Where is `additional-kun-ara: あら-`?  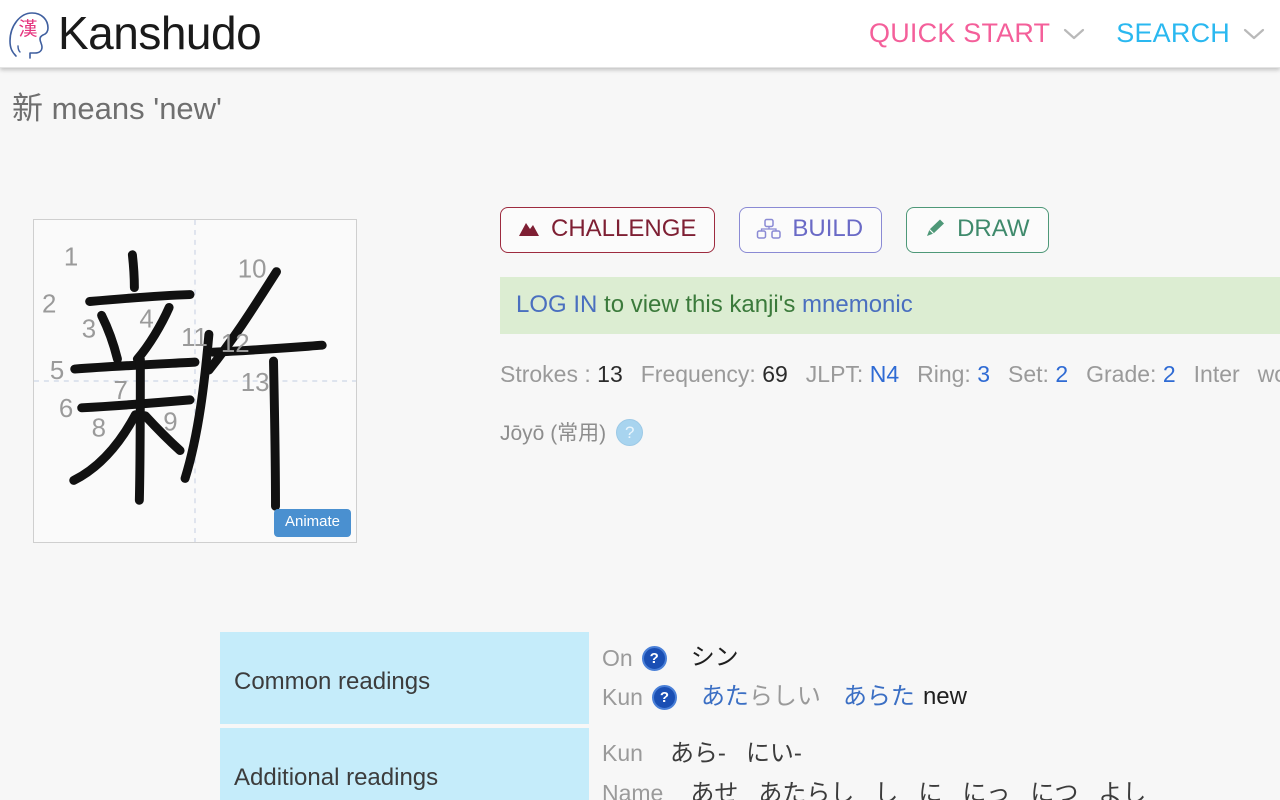
additional-kun-ara: あら- is located at coordinates (698, 753).